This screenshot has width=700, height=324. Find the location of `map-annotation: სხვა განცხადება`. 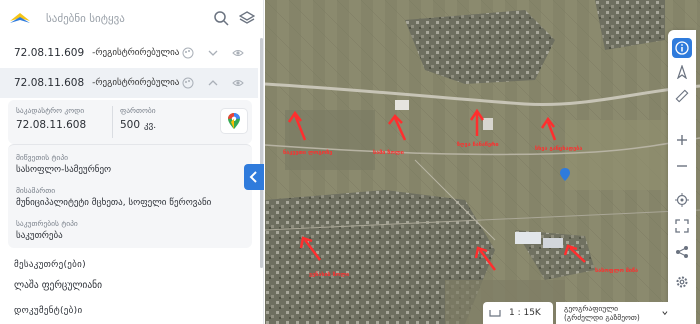

map-annotation: სხვა განცხადება is located at coordinates (559, 149).